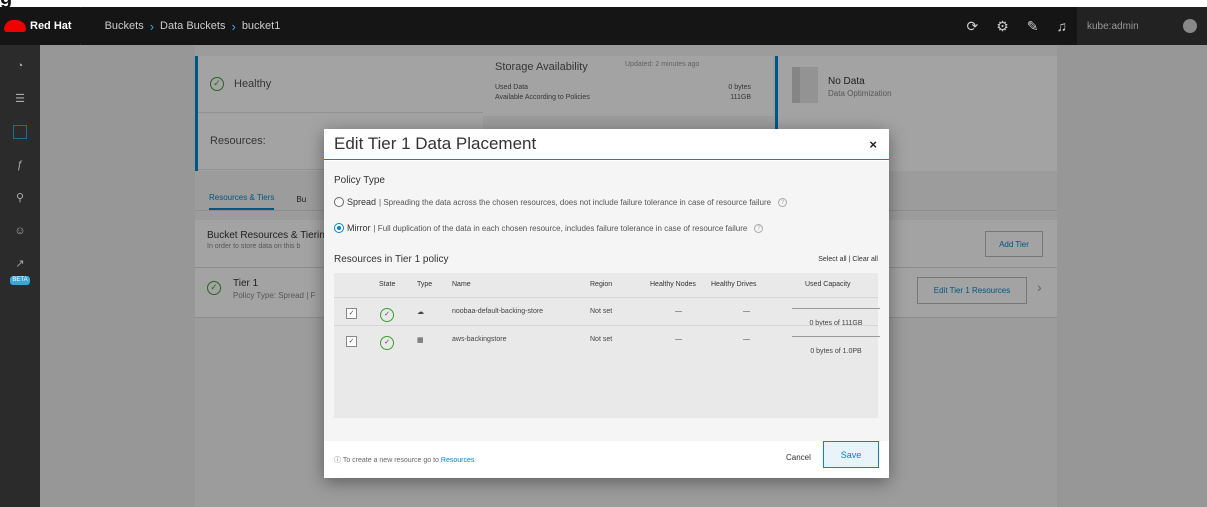 This screenshot has height=507, width=1207. What do you see at coordinates (848, 259) in the screenshot?
I see `select-all-clear-all: Select all | Clear all` at bounding box center [848, 259].